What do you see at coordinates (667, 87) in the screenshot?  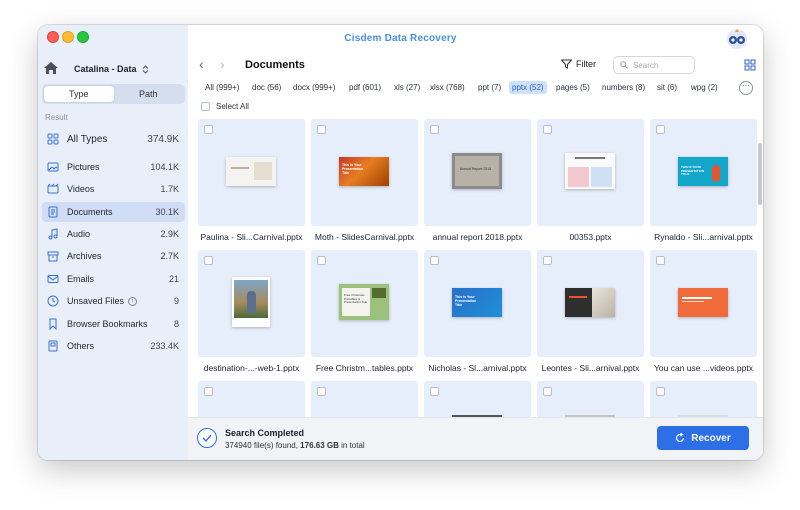 I see `tab-sit: sit (6)` at bounding box center [667, 87].